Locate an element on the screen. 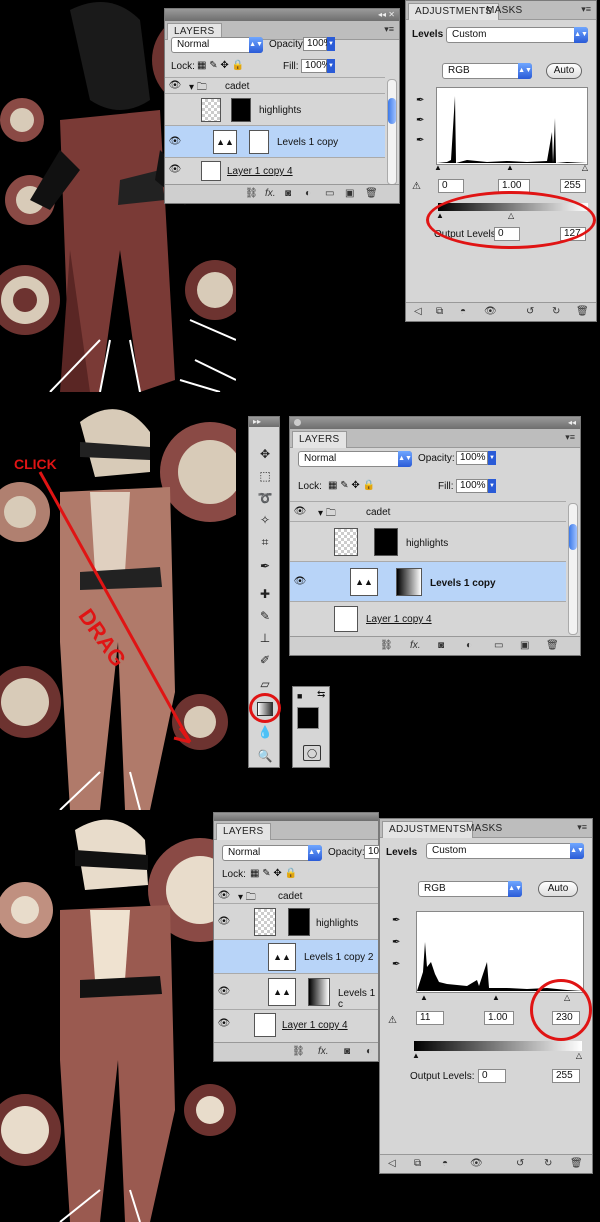 The image size is (600, 1222). input-white-field: 255 is located at coordinates (573, 186).